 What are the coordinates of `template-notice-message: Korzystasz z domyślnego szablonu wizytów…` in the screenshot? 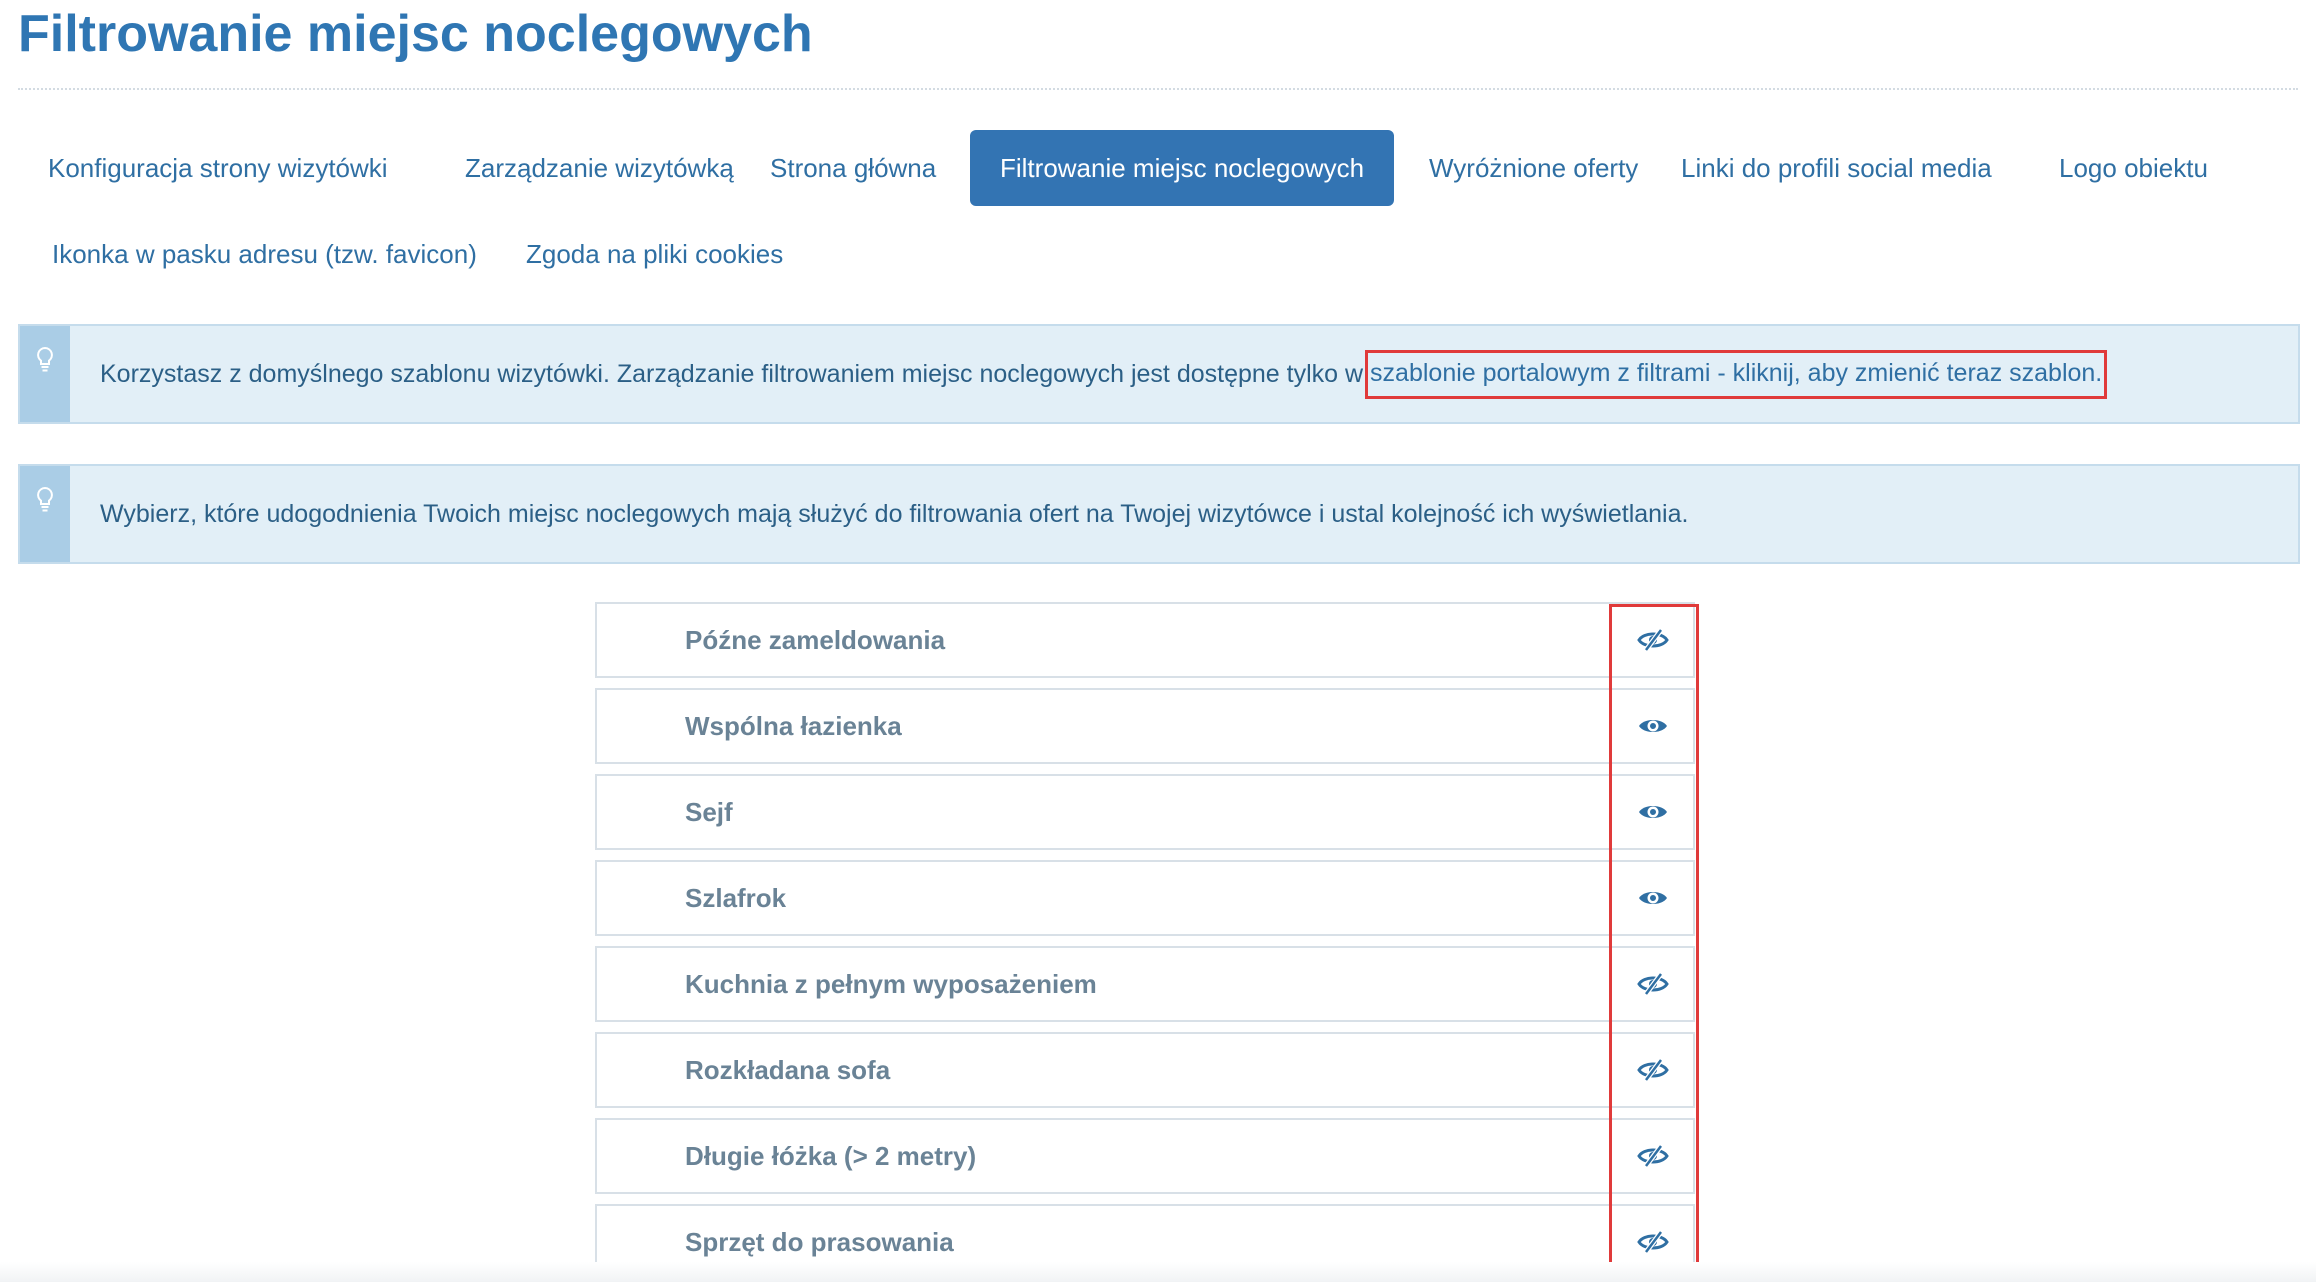 It's located at (732, 373).